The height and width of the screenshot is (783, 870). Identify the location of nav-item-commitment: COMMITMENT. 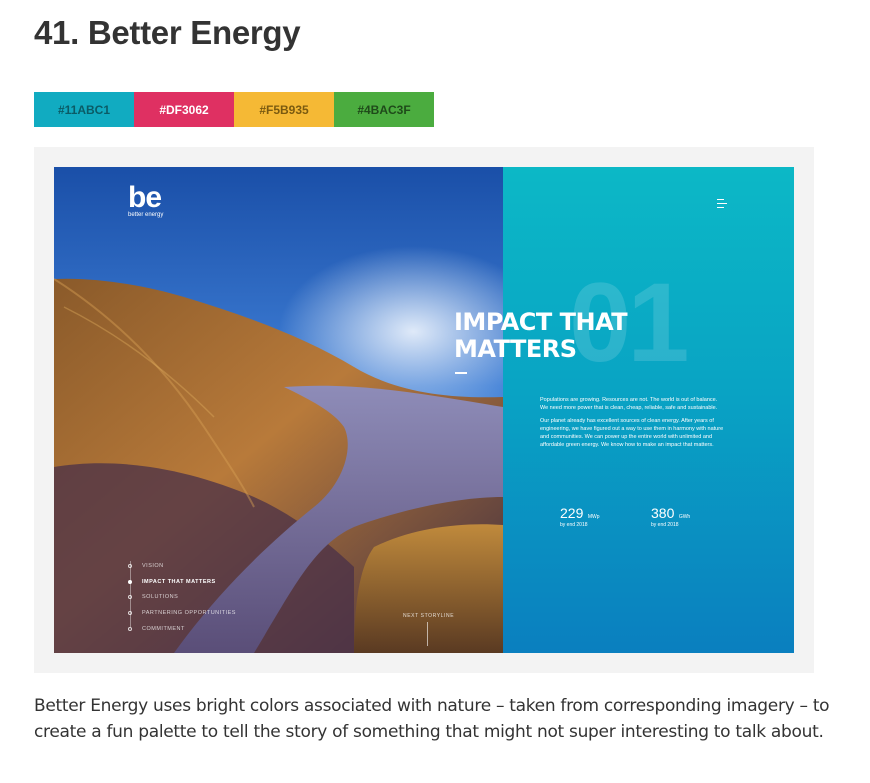
(182, 629).